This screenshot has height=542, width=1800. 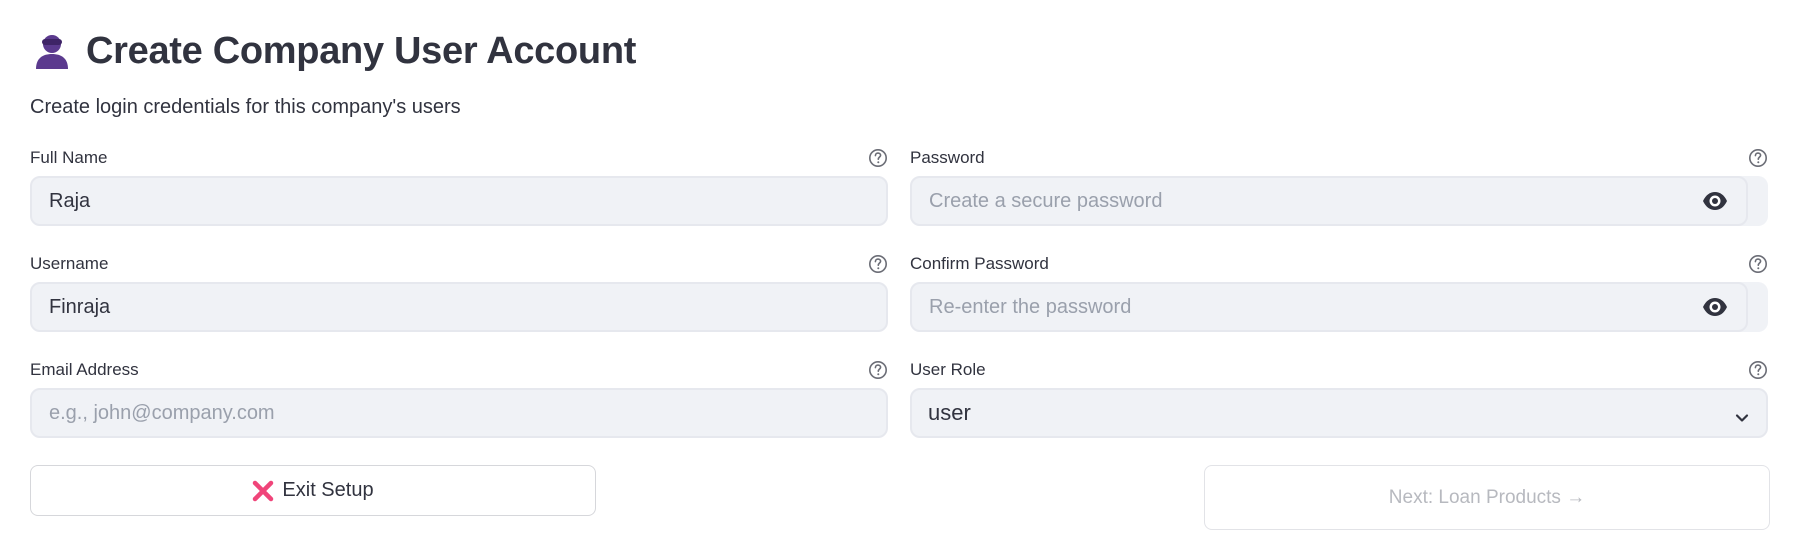 I want to click on next-loan-products-button: Next: Loan Products →, so click(x=1487, y=497).